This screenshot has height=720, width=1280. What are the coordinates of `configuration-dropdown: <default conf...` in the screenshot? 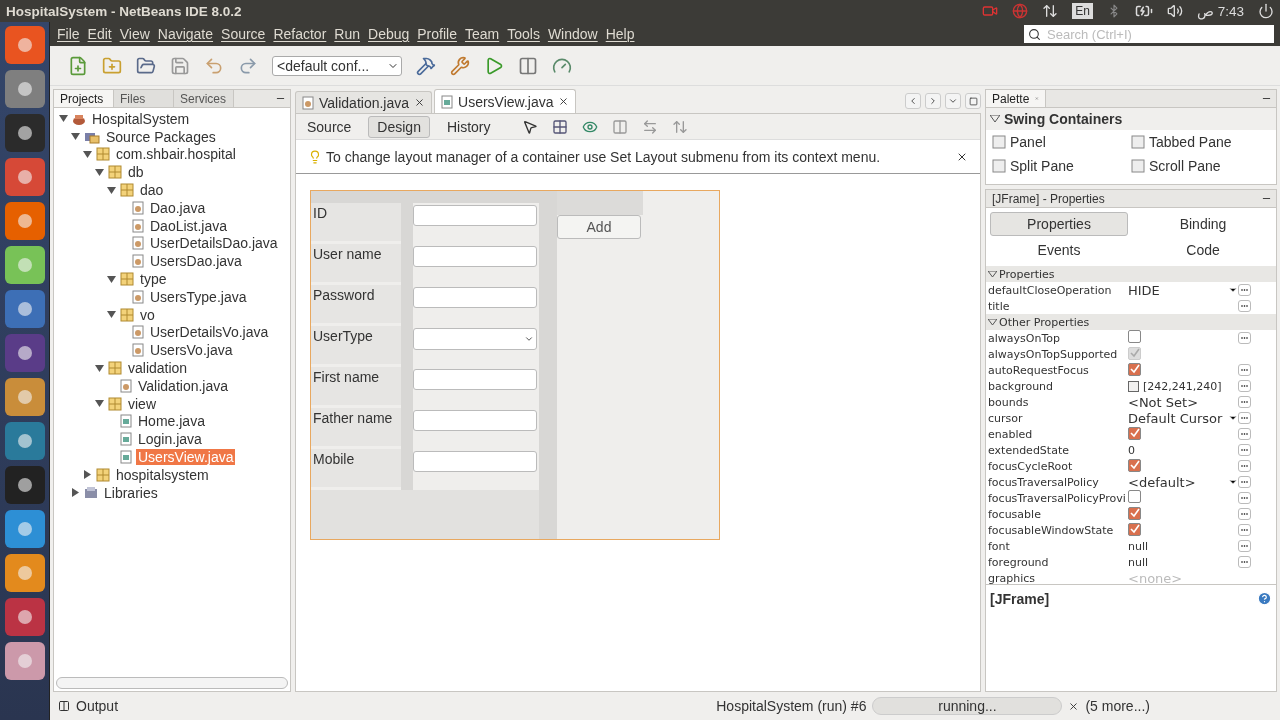 It's located at (337, 65).